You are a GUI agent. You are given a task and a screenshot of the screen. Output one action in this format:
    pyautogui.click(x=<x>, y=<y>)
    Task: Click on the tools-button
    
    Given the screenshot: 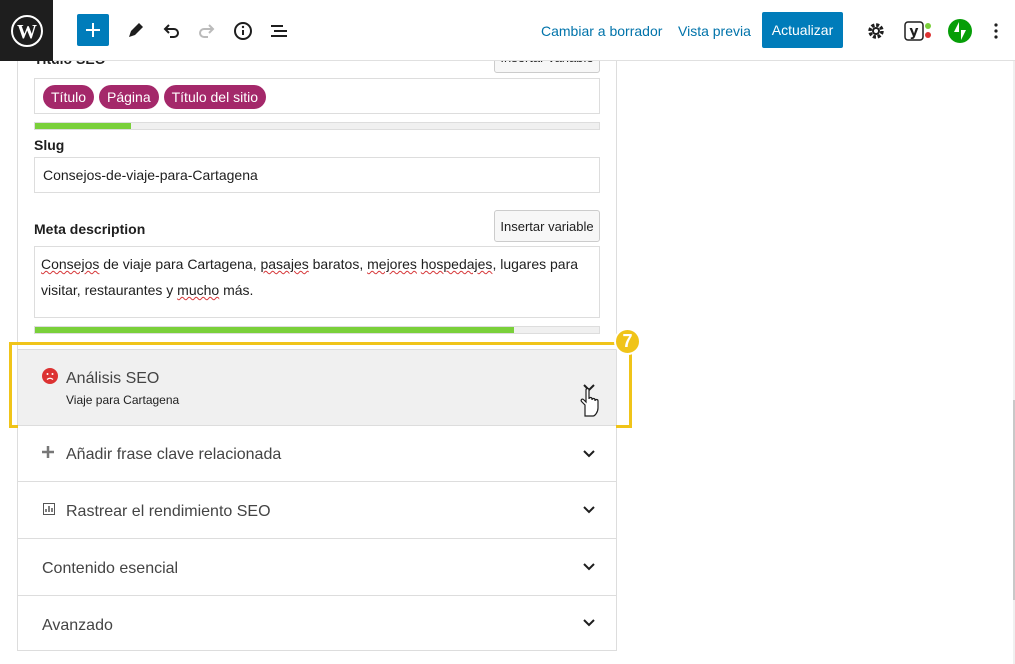 What is the action you would take?
    pyautogui.click(x=135, y=31)
    